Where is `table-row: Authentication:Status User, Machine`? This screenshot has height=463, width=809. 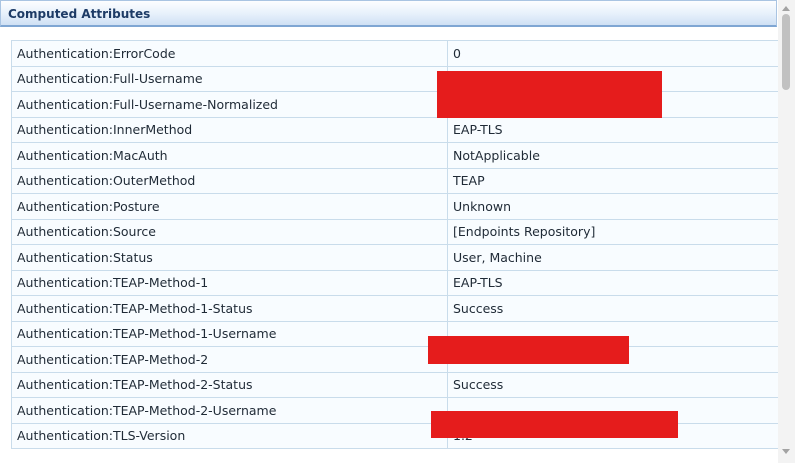
table-row: Authentication:Status User, Machine is located at coordinates (395, 257).